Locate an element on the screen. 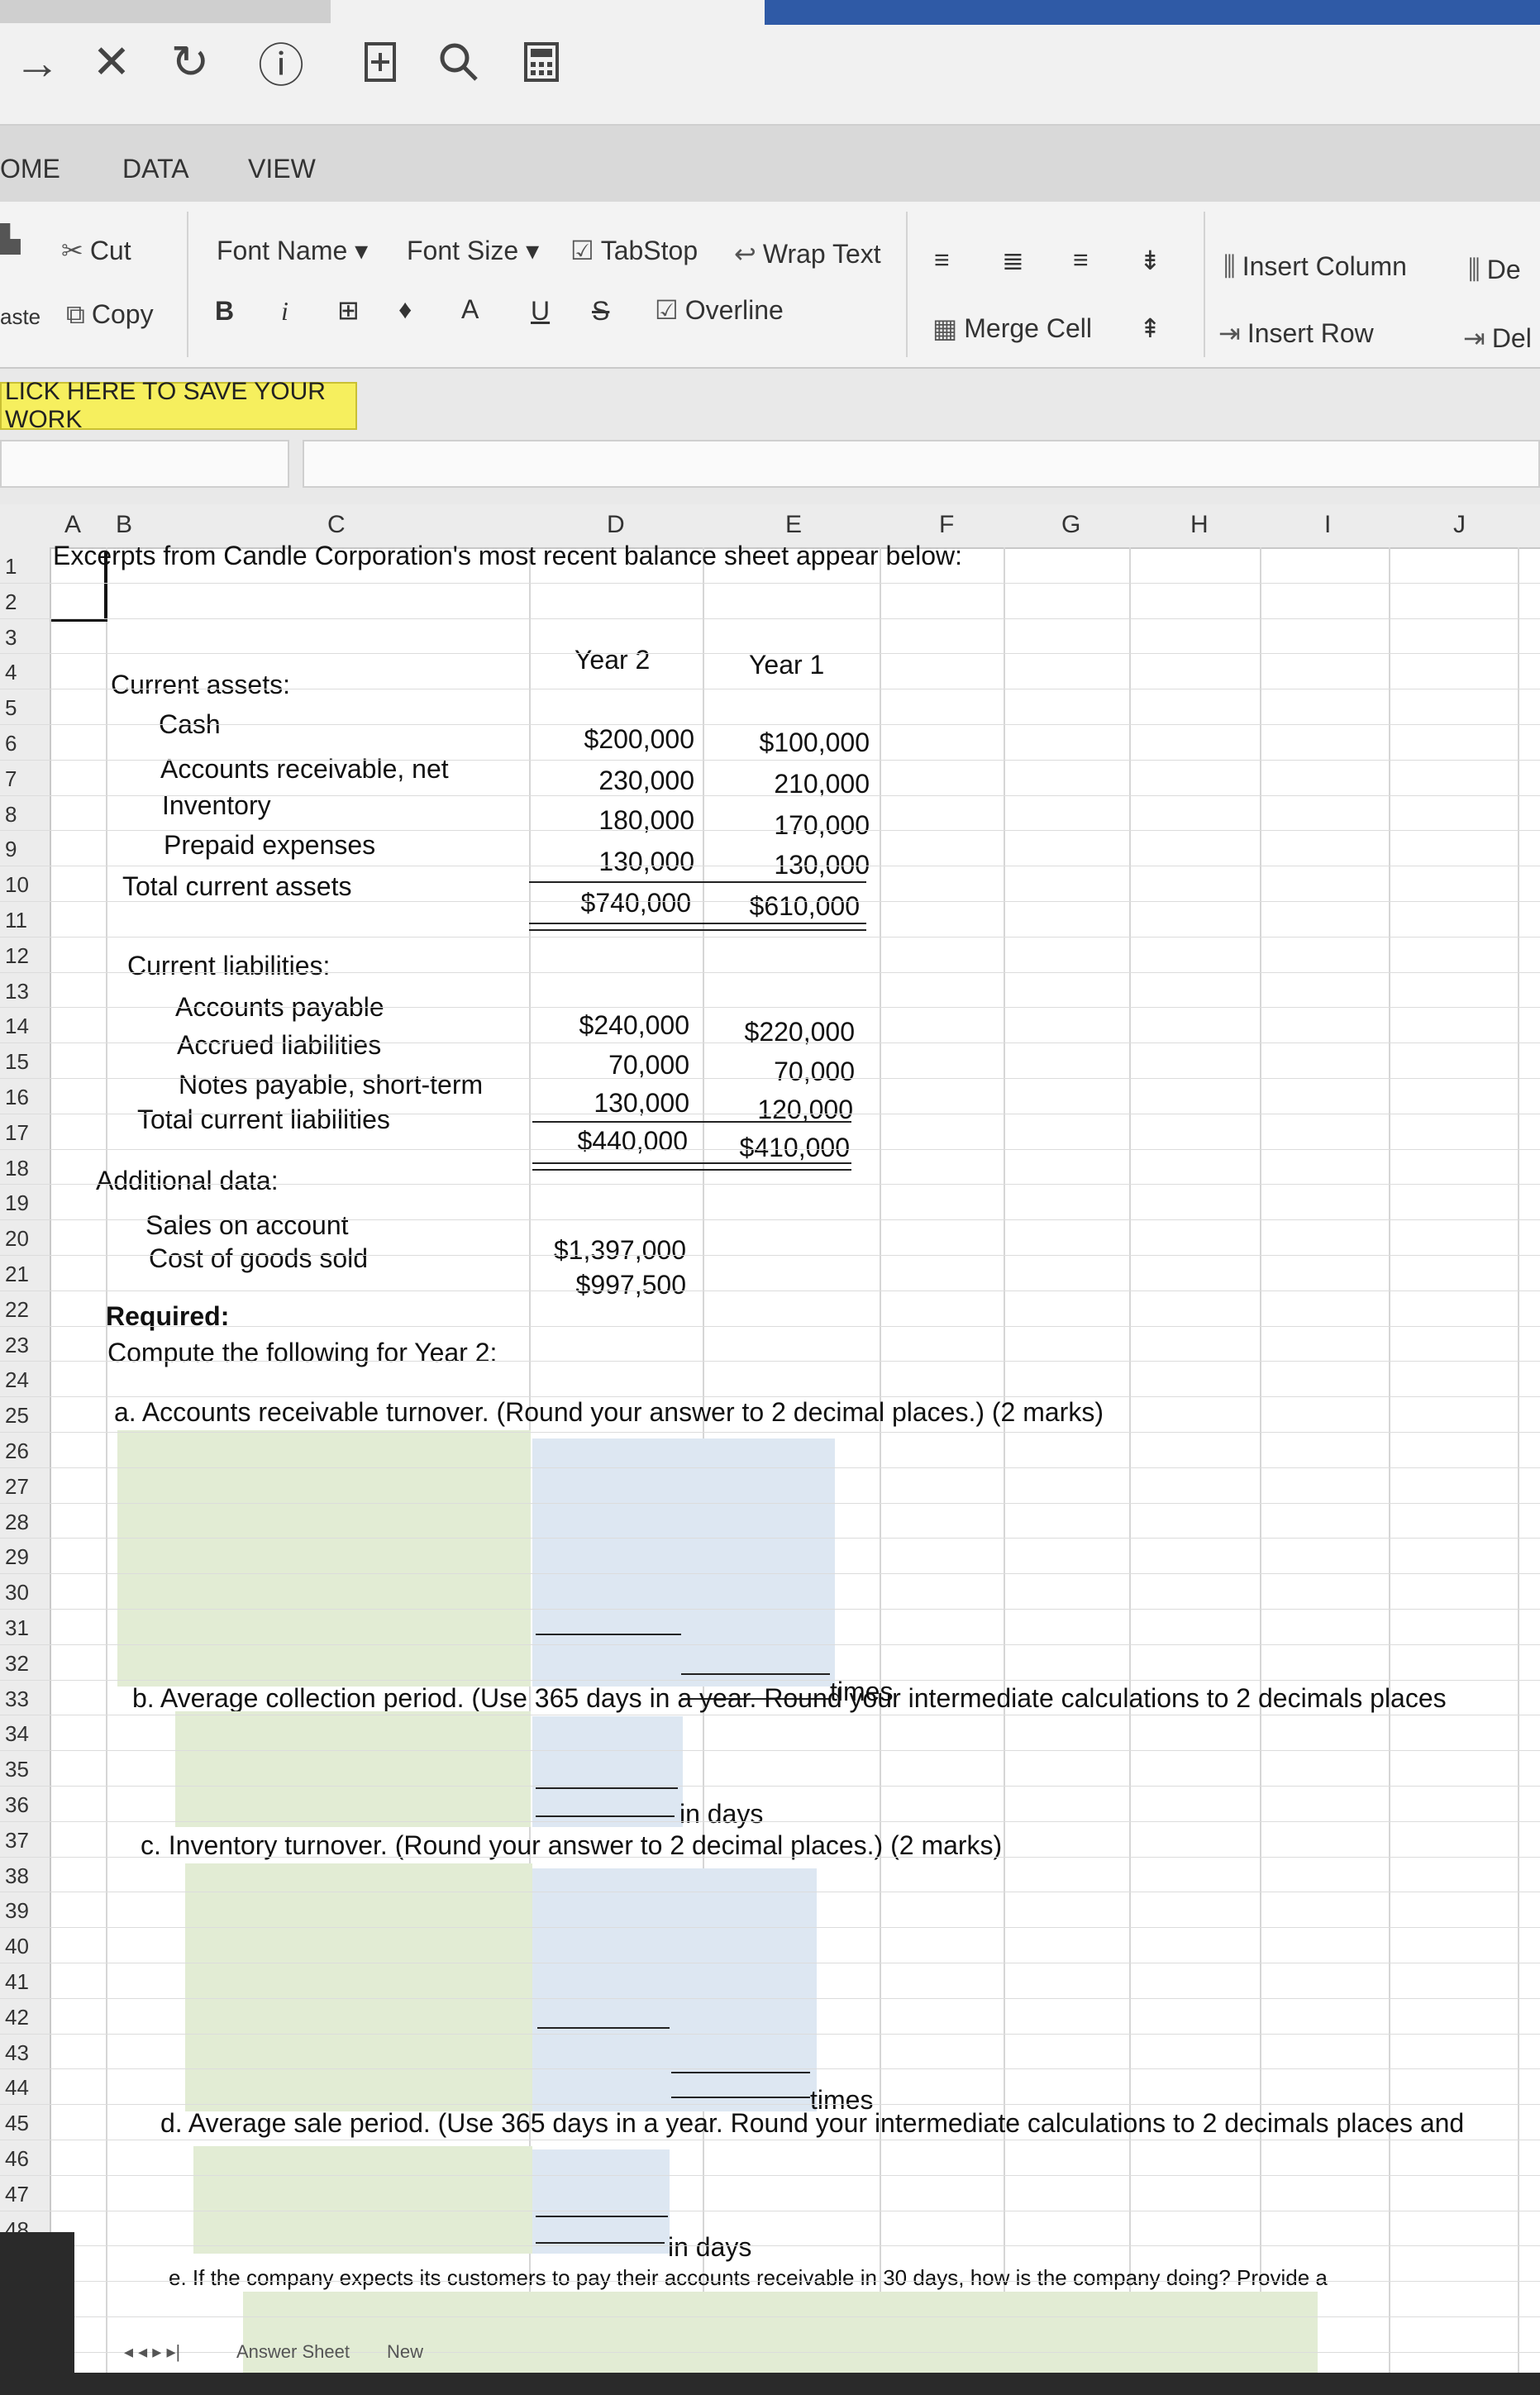 Image resolution: width=1540 pixels, height=2395 pixels. row-header-35: 35 is located at coordinates (17, 1770).